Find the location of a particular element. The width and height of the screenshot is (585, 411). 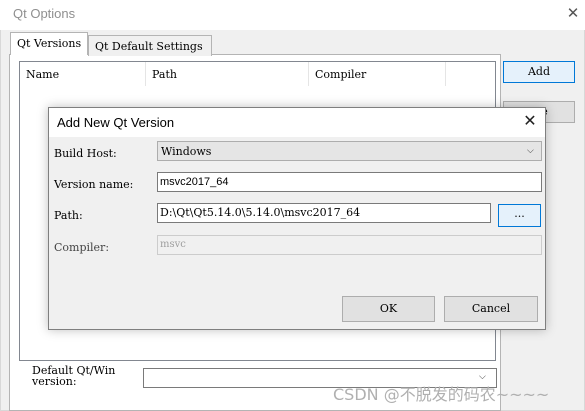

build-host-value: Windows is located at coordinates (186, 151).